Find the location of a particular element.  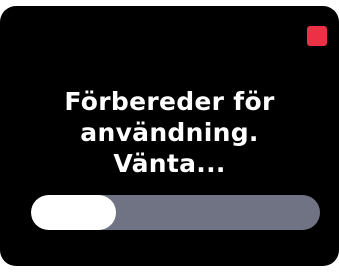

message-line-2: användning. is located at coordinates (169, 132).